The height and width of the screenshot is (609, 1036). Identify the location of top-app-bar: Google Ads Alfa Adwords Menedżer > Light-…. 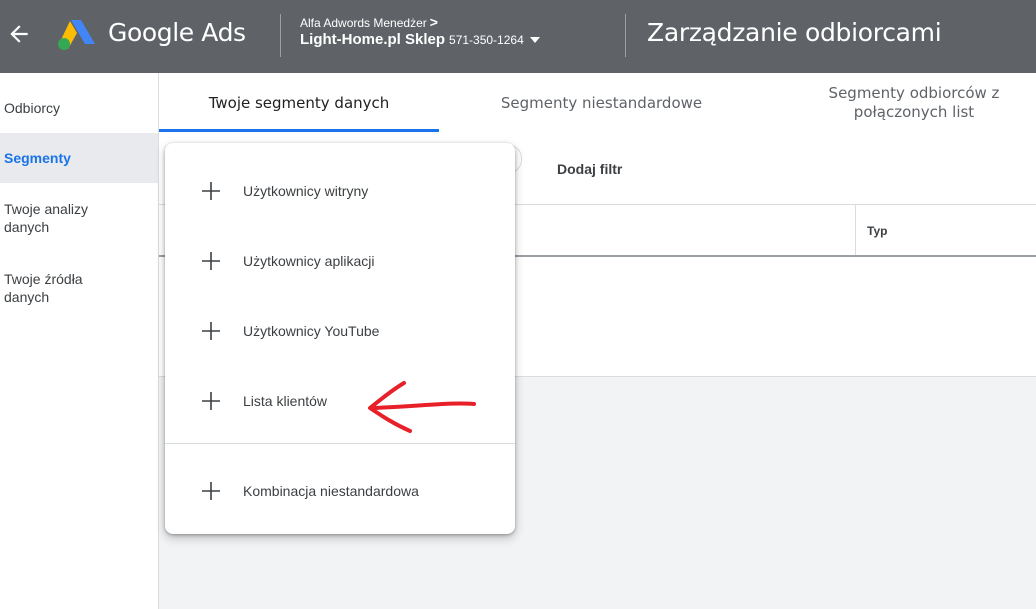
(518, 36).